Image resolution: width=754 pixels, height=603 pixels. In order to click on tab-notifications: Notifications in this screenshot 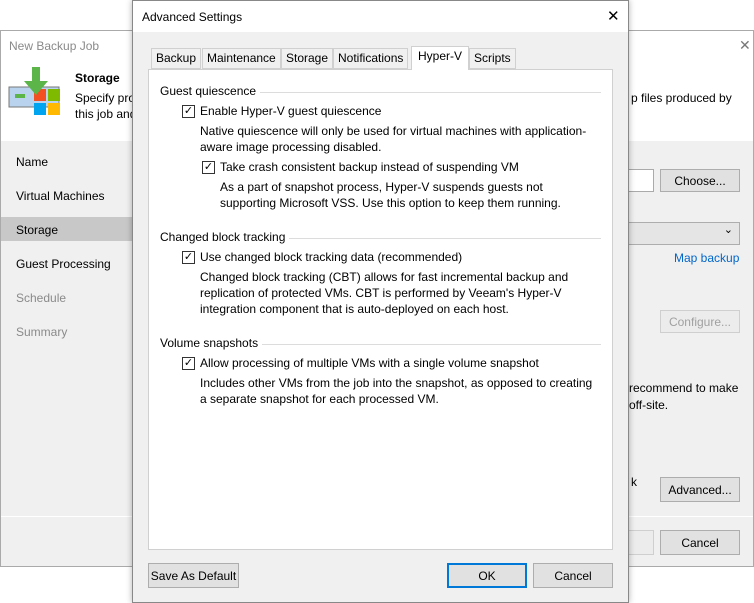, I will do `click(371, 58)`.